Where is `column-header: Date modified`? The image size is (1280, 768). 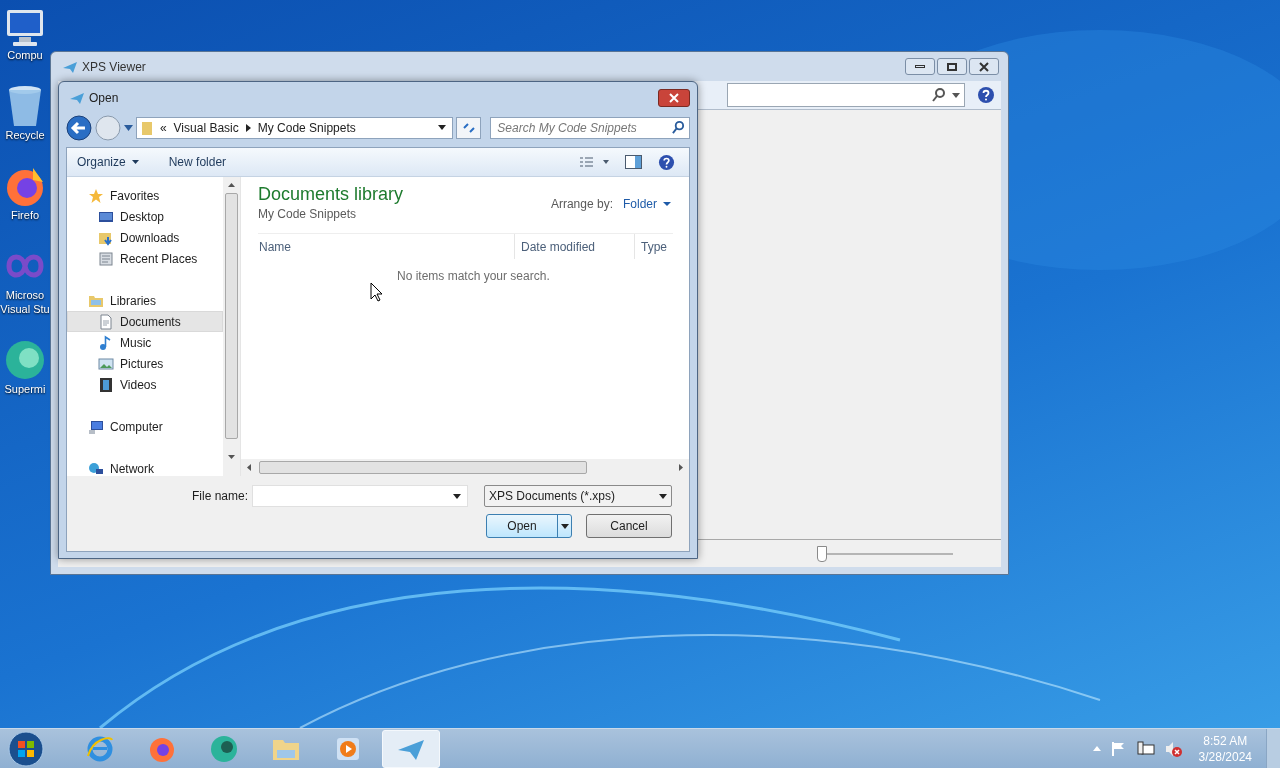 column-header: Date modified is located at coordinates (574, 246).